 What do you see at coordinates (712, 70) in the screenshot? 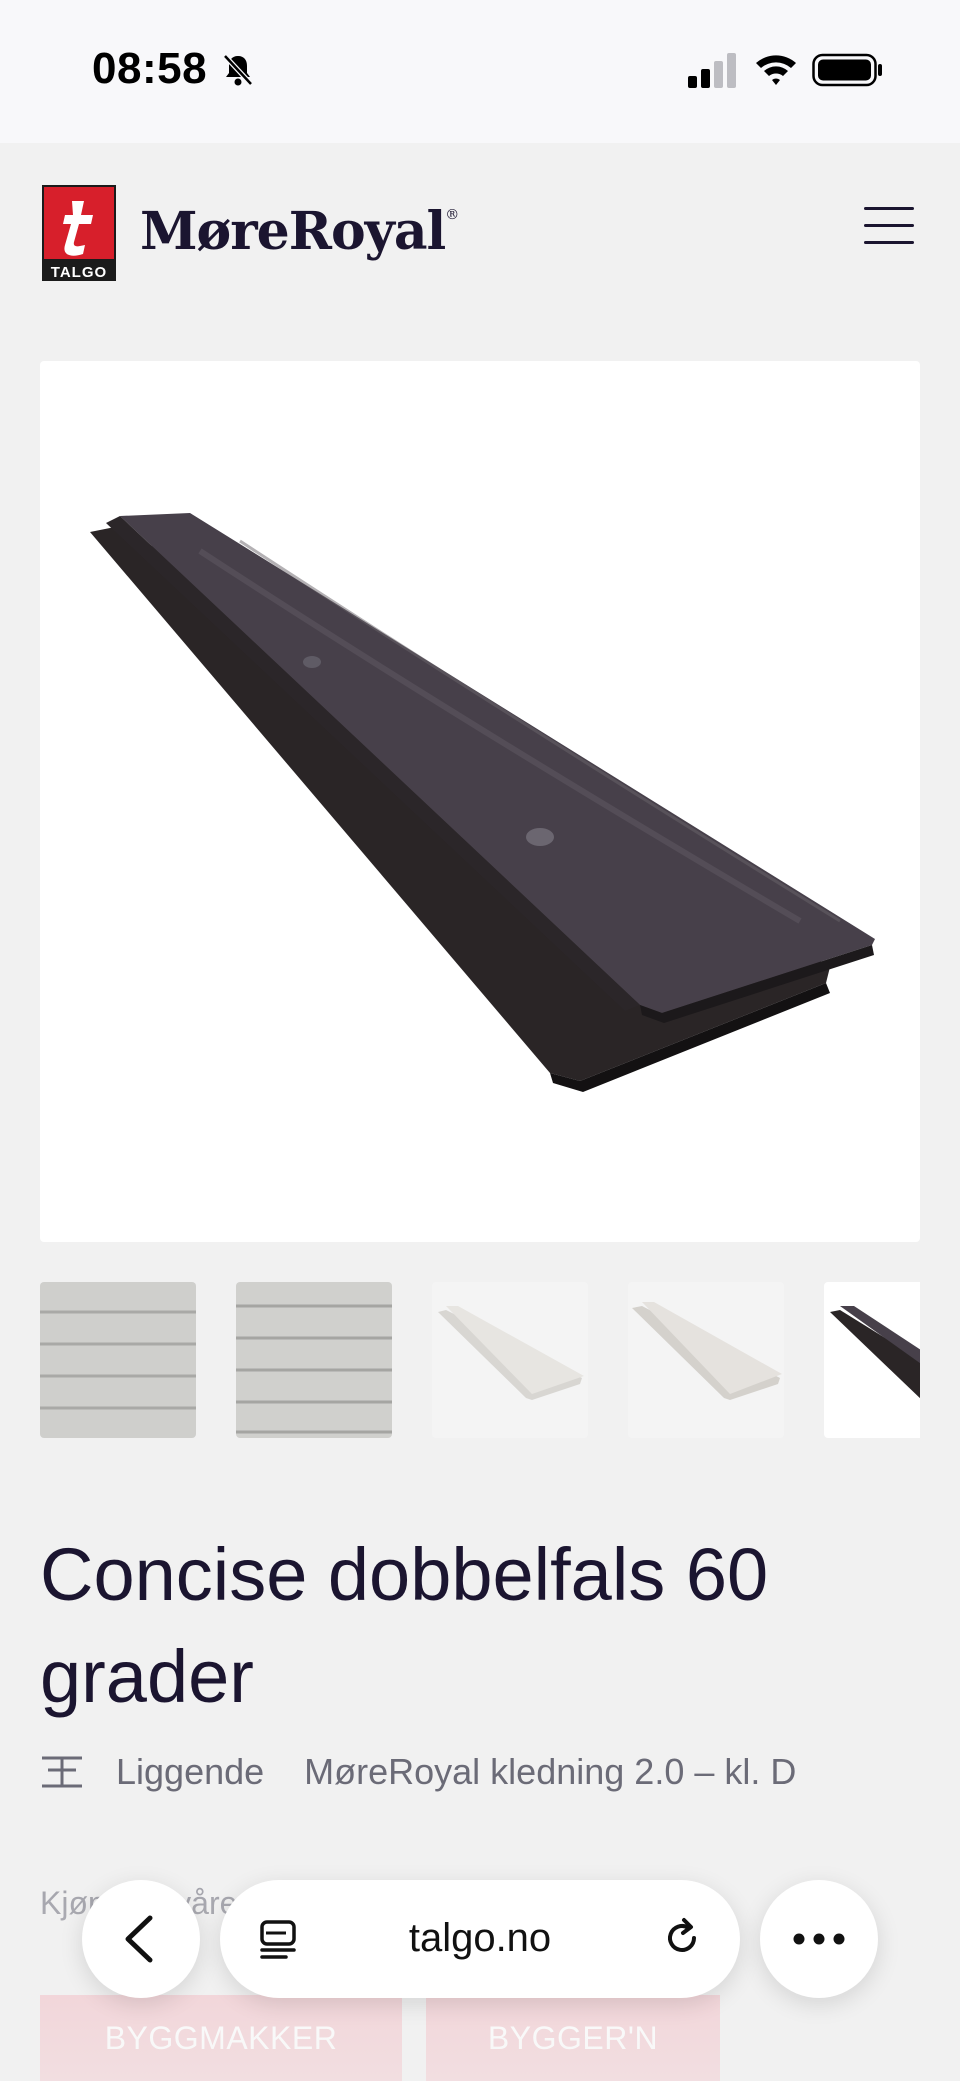
I see `cellular-signal-icon` at bounding box center [712, 70].